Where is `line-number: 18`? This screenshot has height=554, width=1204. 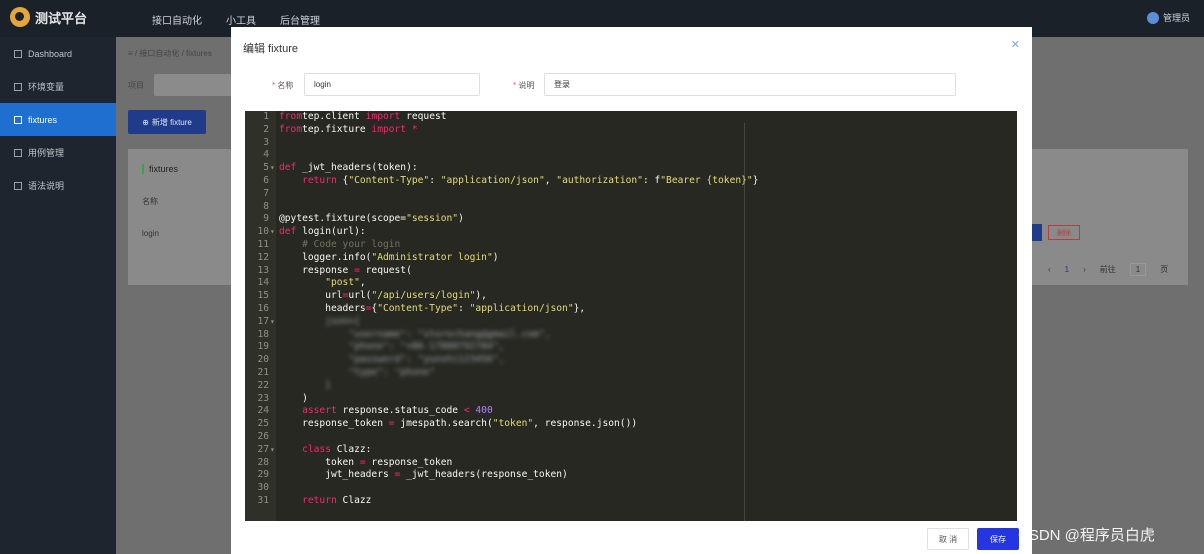
line-number: 18 is located at coordinates (263, 334).